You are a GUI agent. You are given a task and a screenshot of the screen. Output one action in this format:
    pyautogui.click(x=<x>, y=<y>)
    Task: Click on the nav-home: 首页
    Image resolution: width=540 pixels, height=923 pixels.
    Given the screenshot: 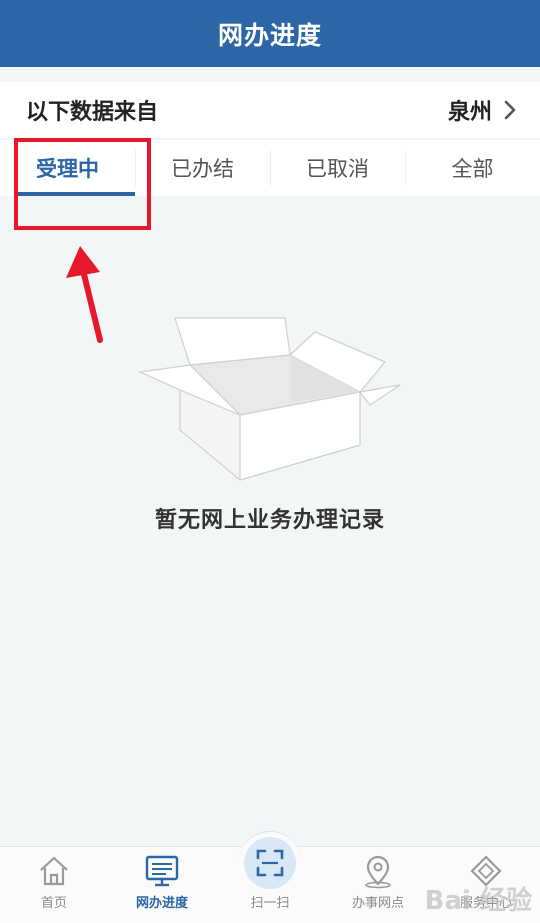 What is the action you would take?
    pyautogui.click(x=54, y=885)
    